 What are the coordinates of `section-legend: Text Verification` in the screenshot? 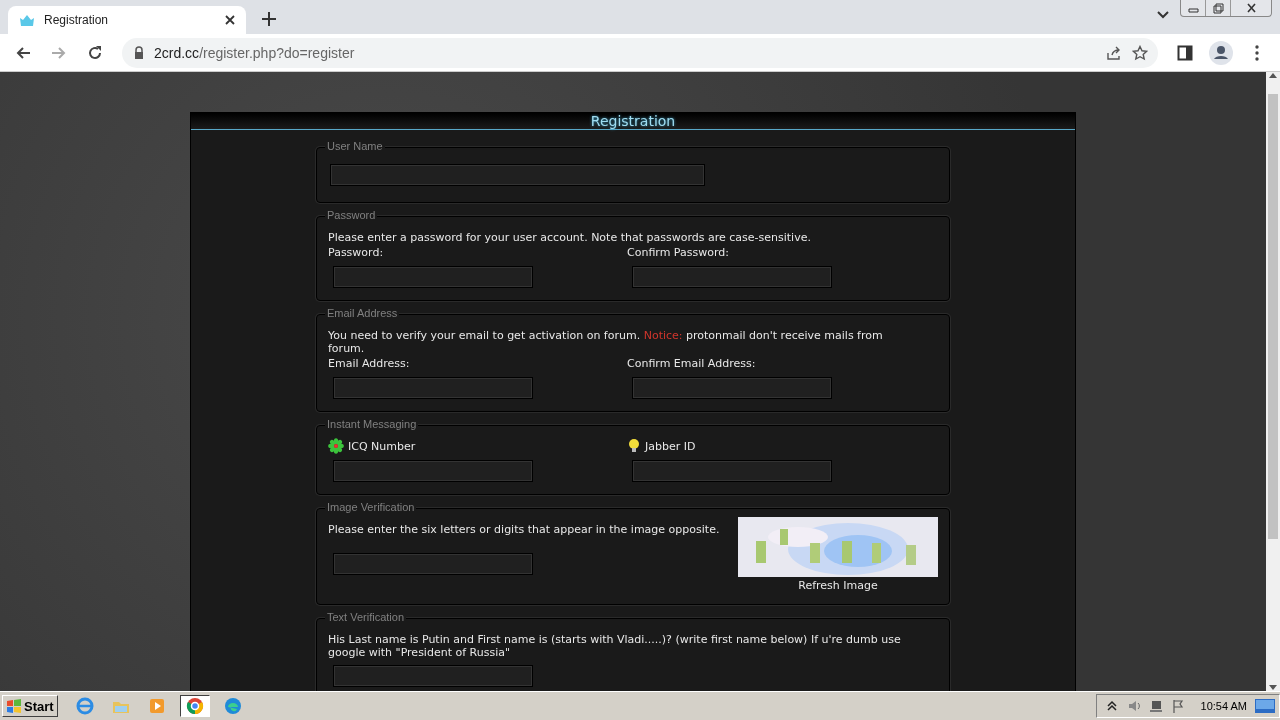 It's located at (366, 617).